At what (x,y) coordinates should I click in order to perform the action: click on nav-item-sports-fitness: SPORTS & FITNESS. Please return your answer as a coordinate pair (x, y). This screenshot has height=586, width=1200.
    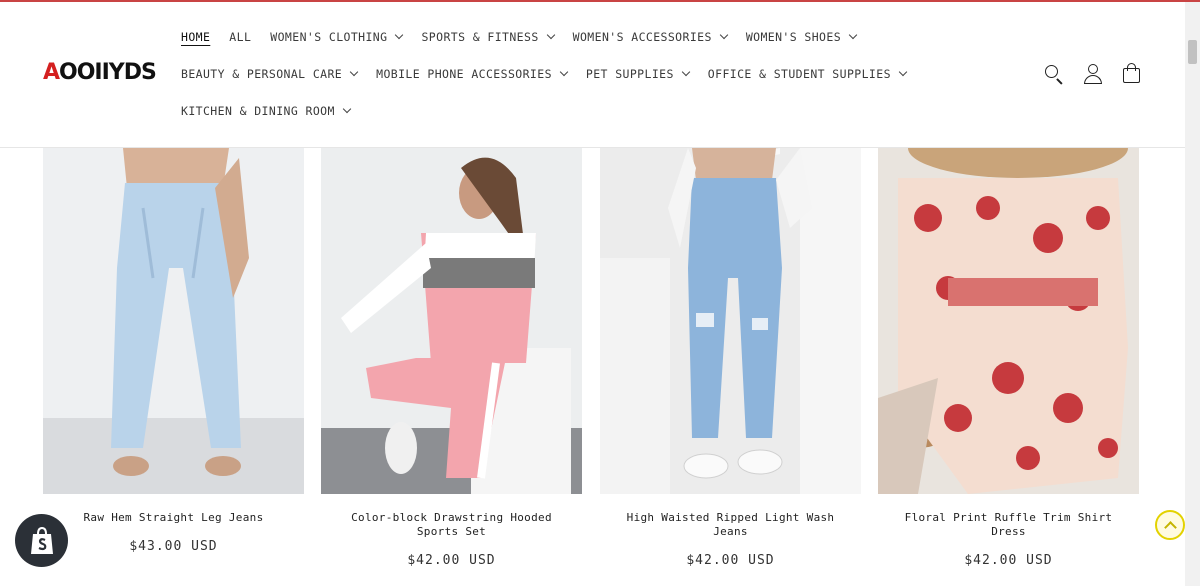
    Looking at the image, I should click on (488, 37).